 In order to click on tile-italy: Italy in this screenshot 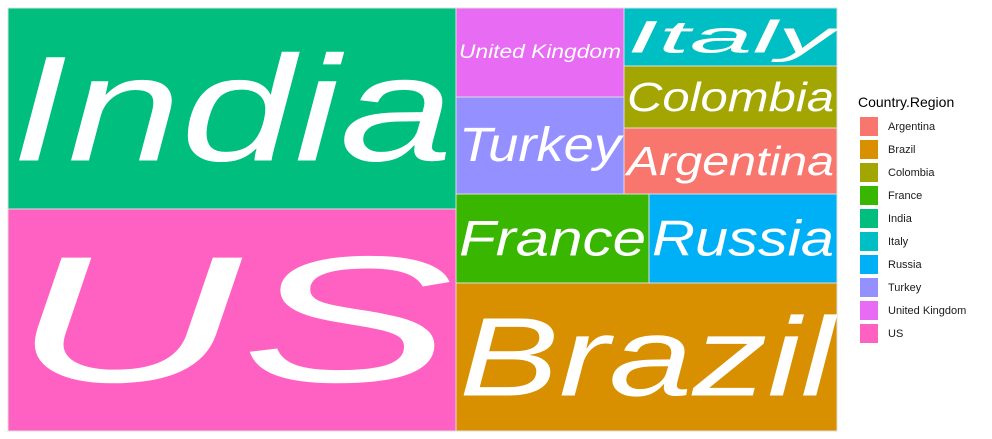, I will do `click(731, 37)`.